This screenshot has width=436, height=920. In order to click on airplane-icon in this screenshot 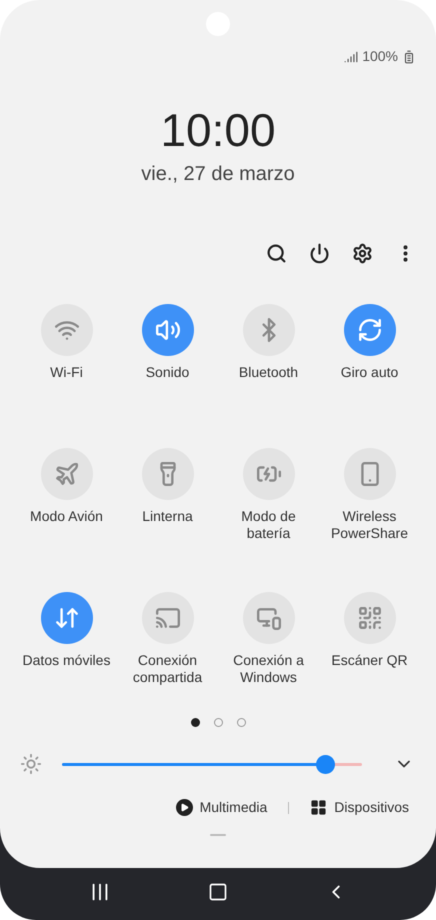, I will do `click(67, 474)`.